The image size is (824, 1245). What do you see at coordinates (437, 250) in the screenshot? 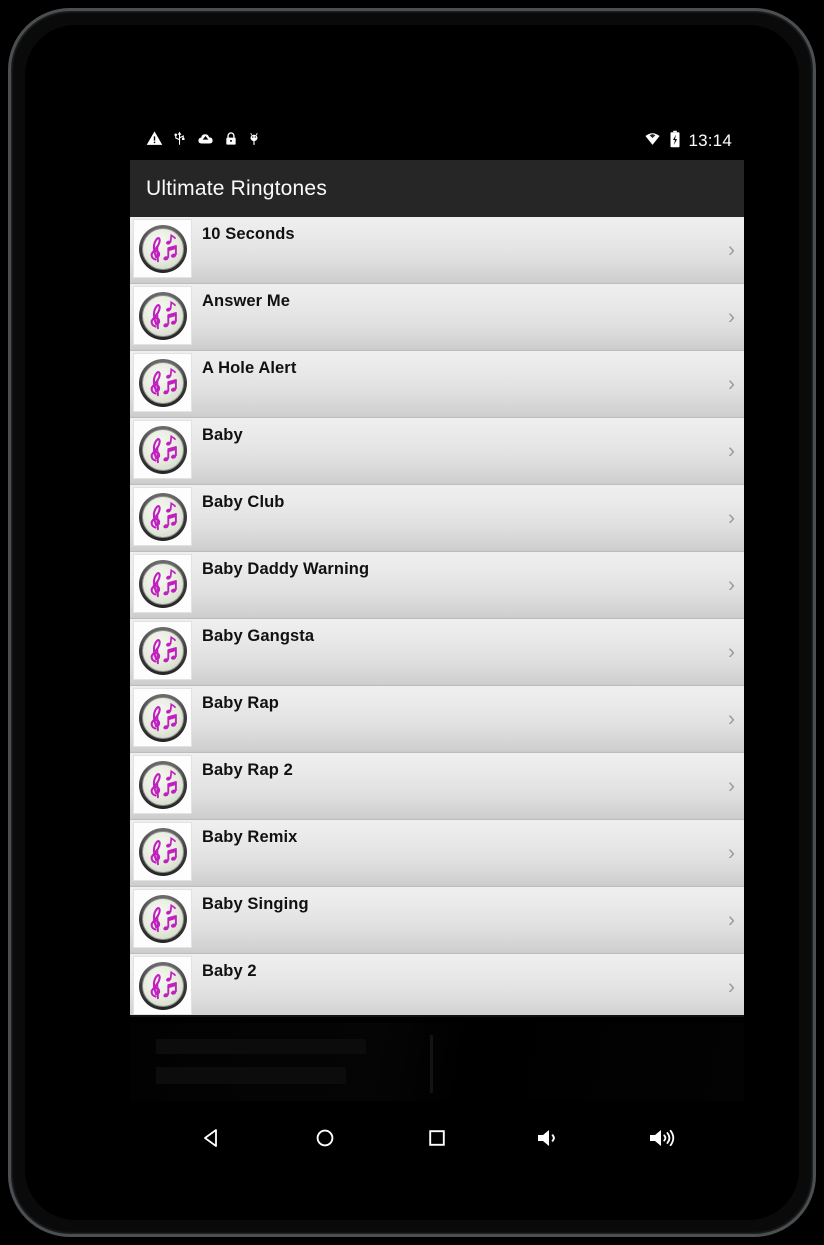
I see `list-item: 10 Seconds ›` at bounding box center [437, 250].